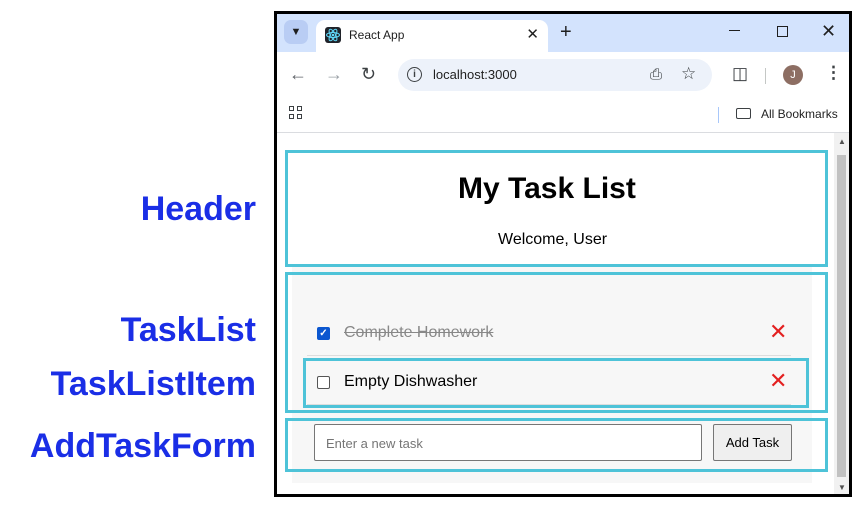  What do you see at coordinates (475, 74) in the screenshot?
I see `url-text: localhost:3000` at bounding box center [475, 74].